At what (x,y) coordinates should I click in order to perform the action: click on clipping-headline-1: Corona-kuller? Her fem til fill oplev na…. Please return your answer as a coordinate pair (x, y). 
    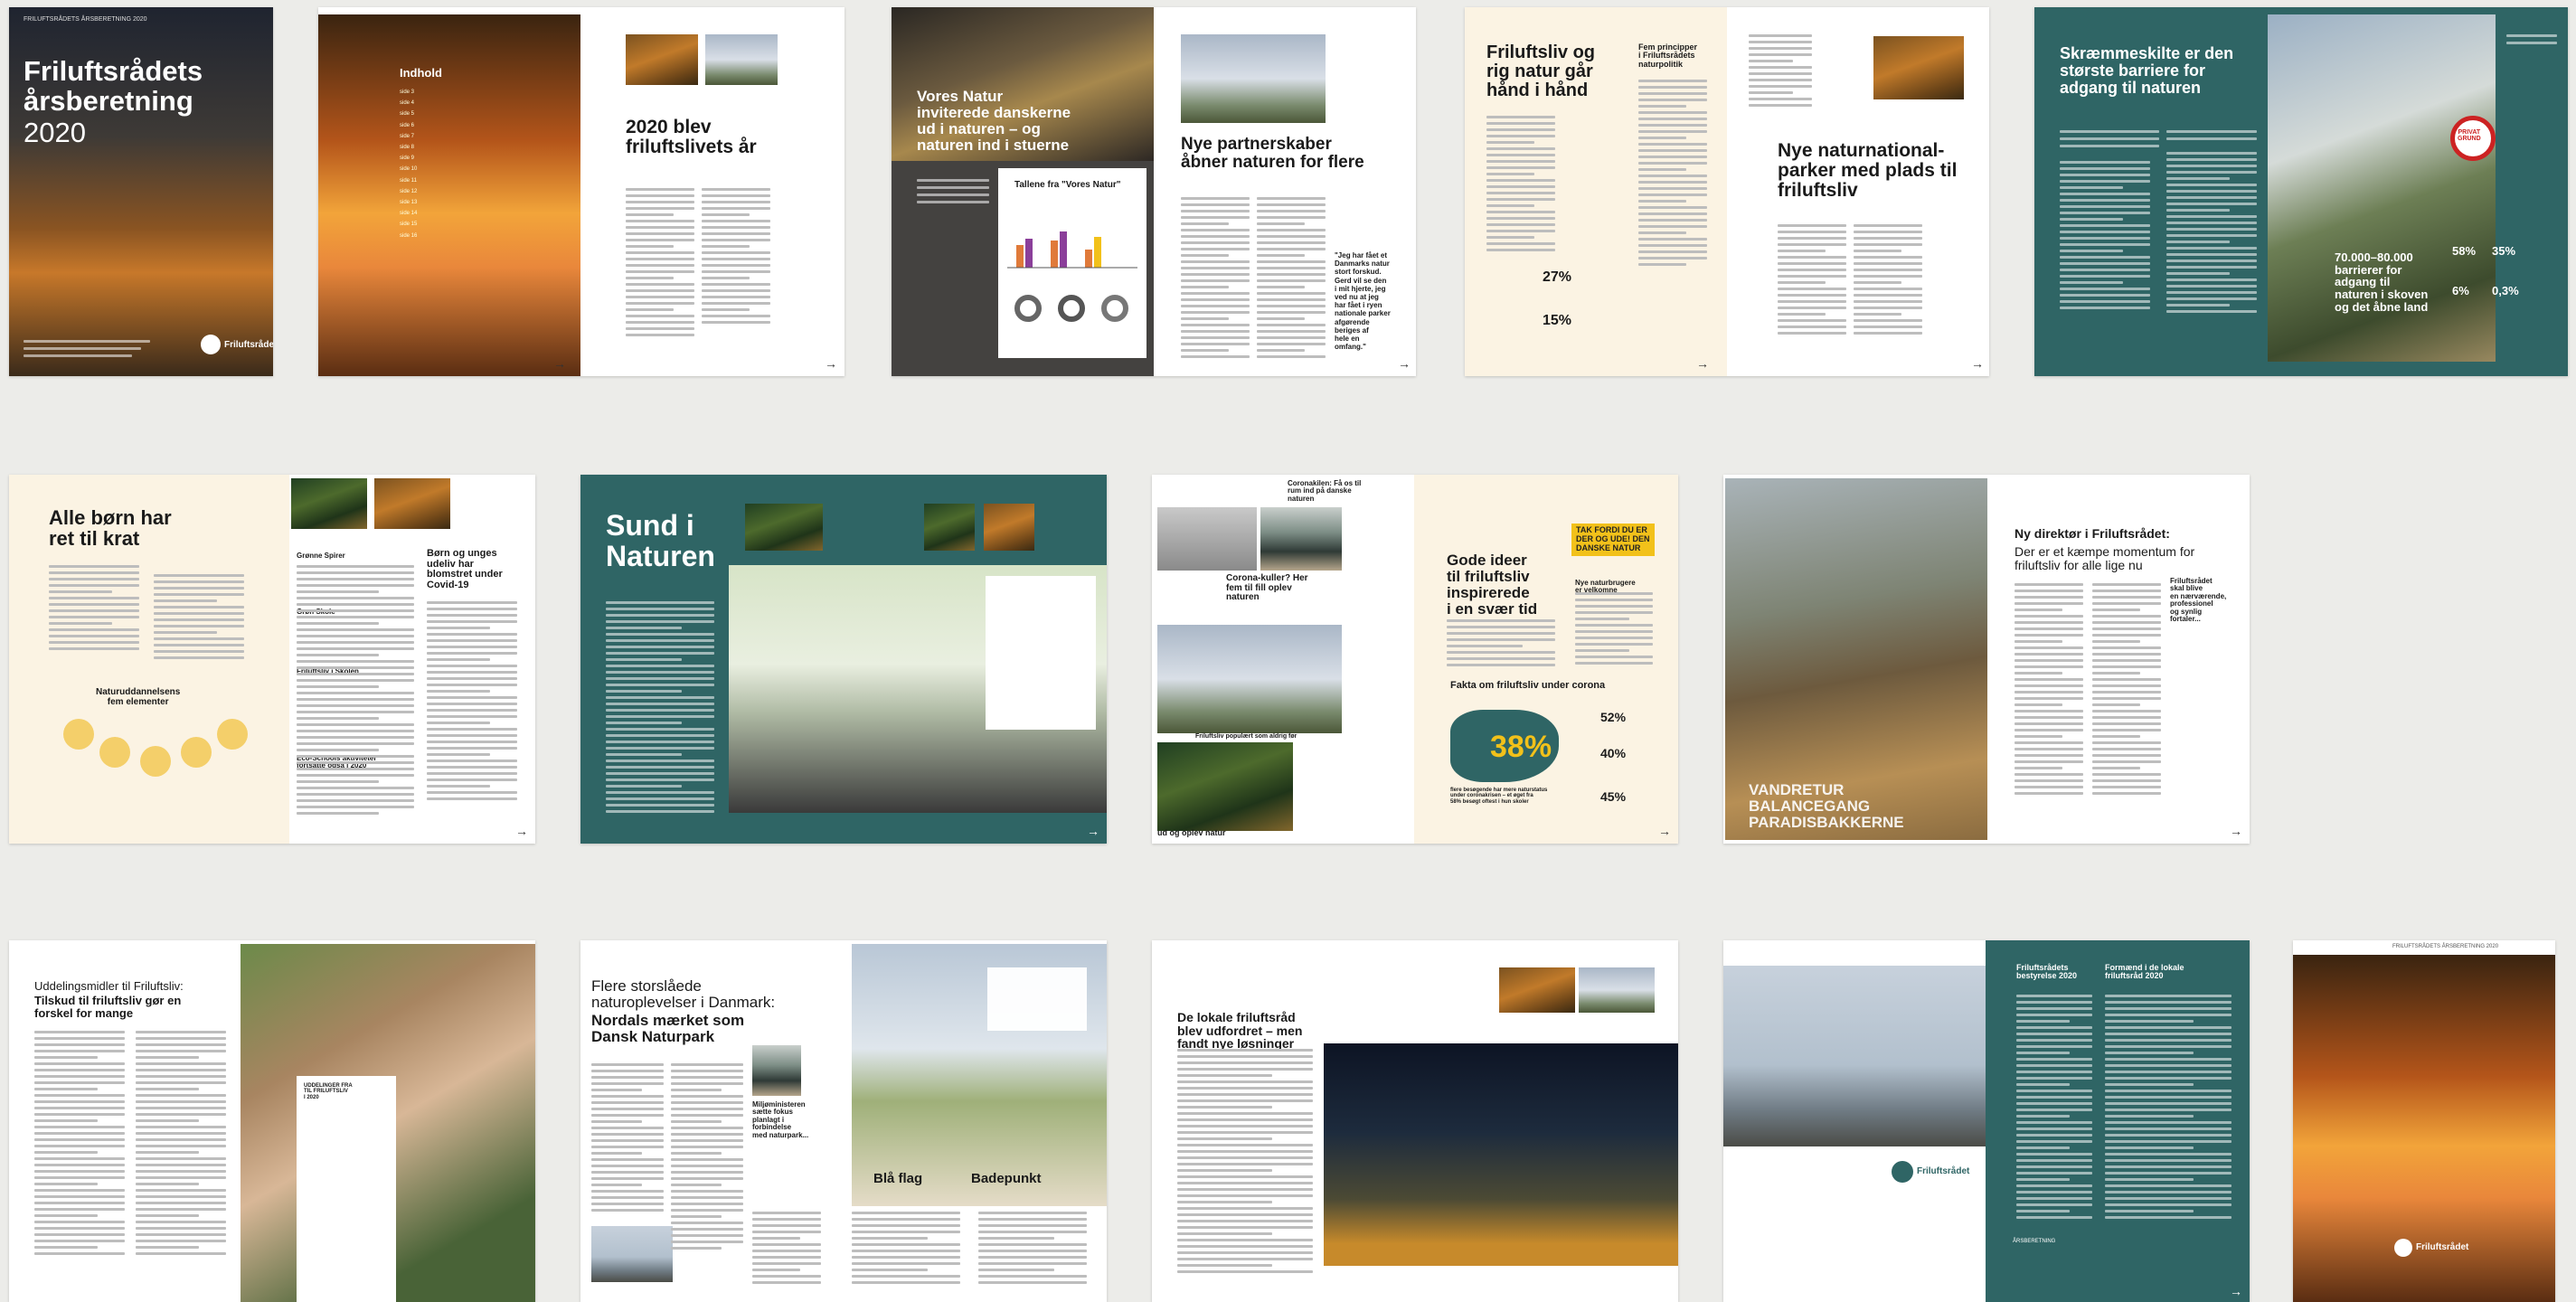
    Looking at the image, I should click on (1267, 588).